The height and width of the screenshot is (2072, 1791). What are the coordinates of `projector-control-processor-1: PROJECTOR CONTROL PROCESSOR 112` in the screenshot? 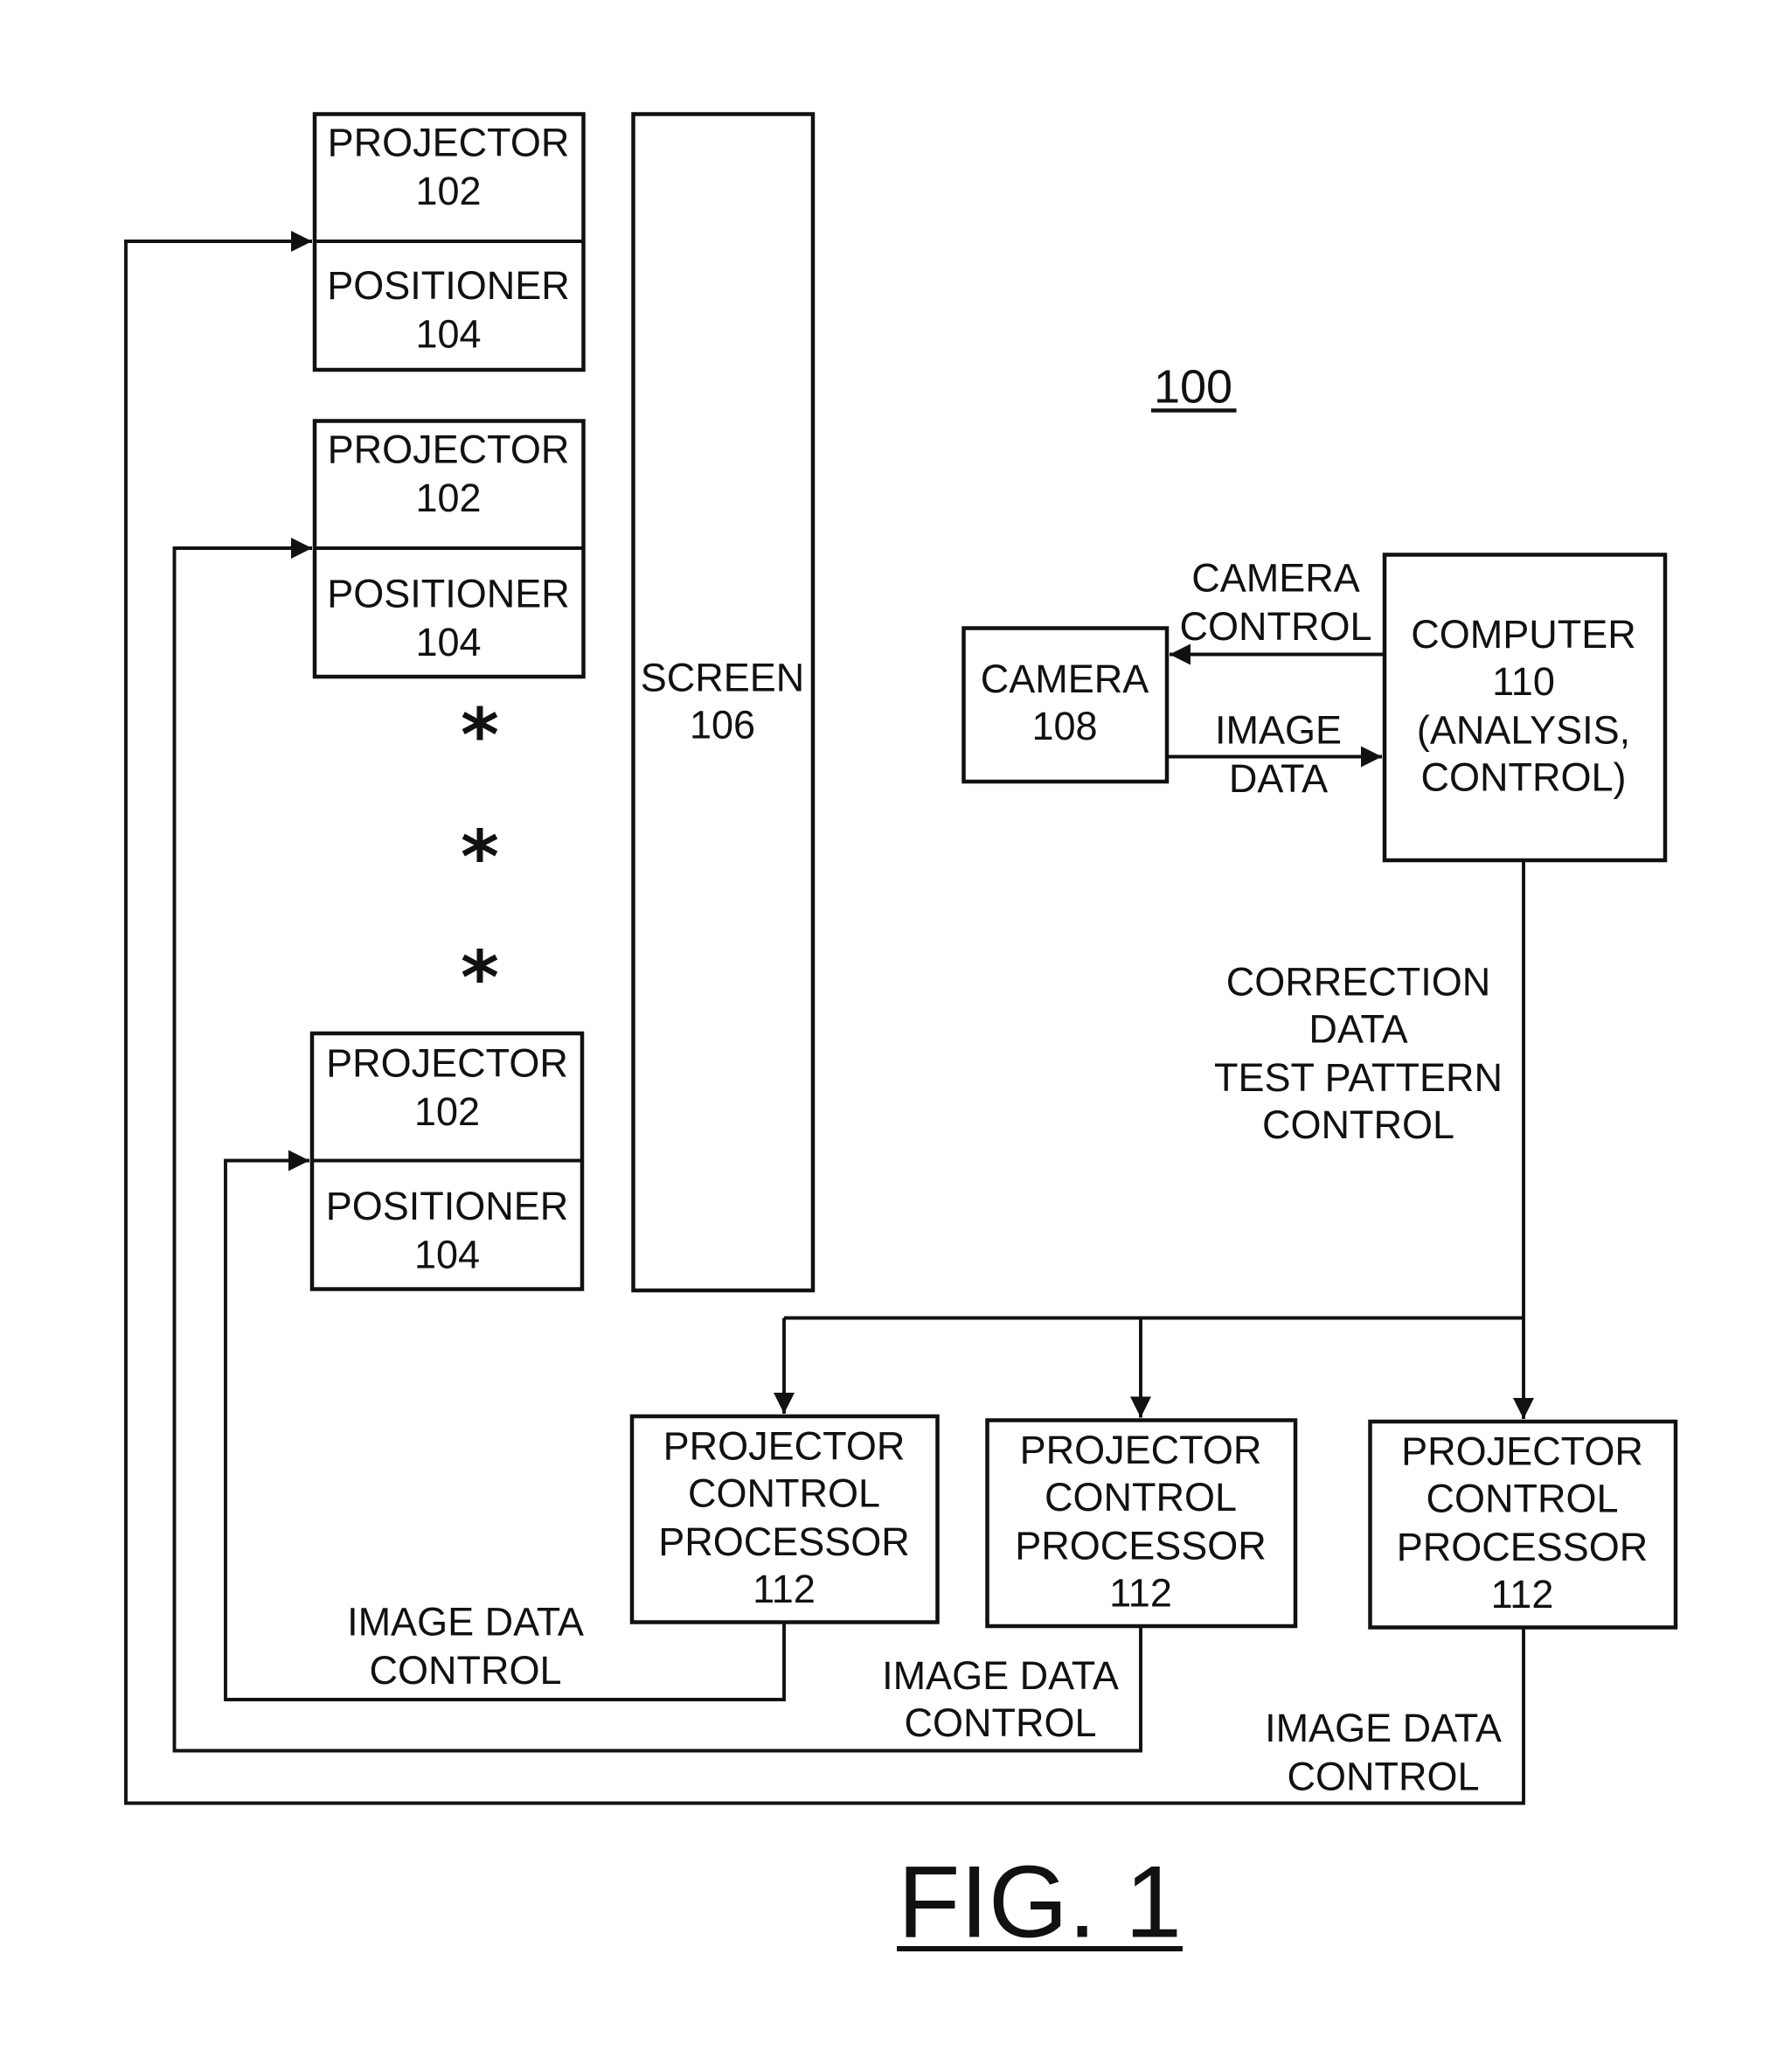 It's located at (785, 1519).